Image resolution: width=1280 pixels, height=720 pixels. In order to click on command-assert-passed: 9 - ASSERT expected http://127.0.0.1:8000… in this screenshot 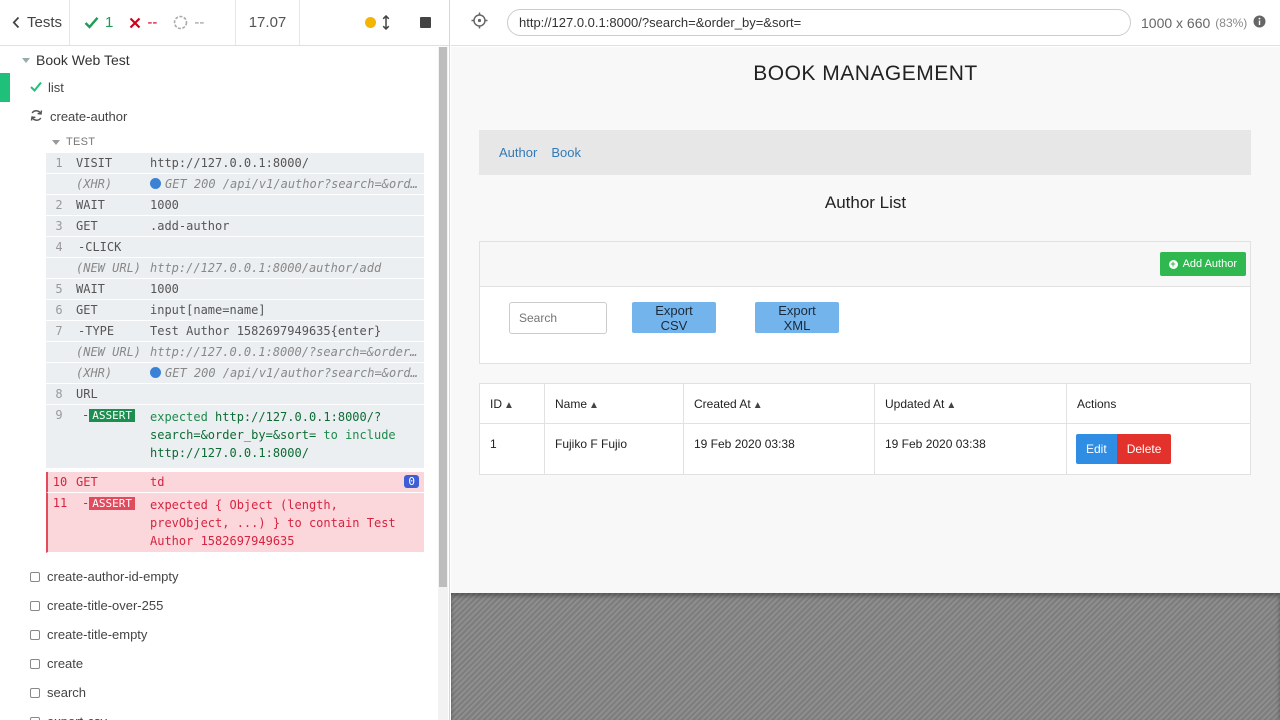, I will do `click(235, 437)`.